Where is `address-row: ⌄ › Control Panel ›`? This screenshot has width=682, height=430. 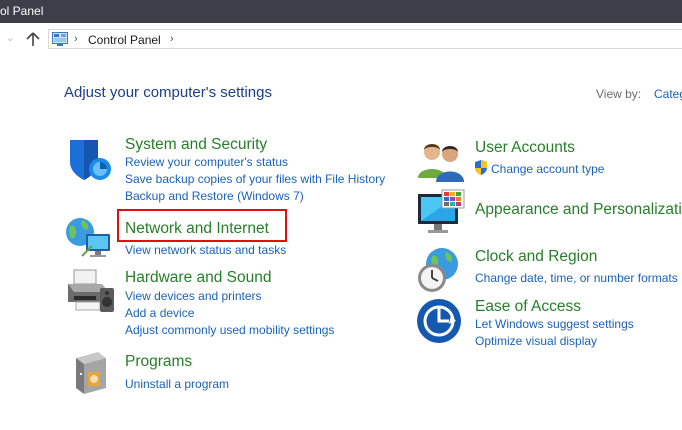 address-row: ⌄ › Control Panel › is located at coordinates (341, 40).